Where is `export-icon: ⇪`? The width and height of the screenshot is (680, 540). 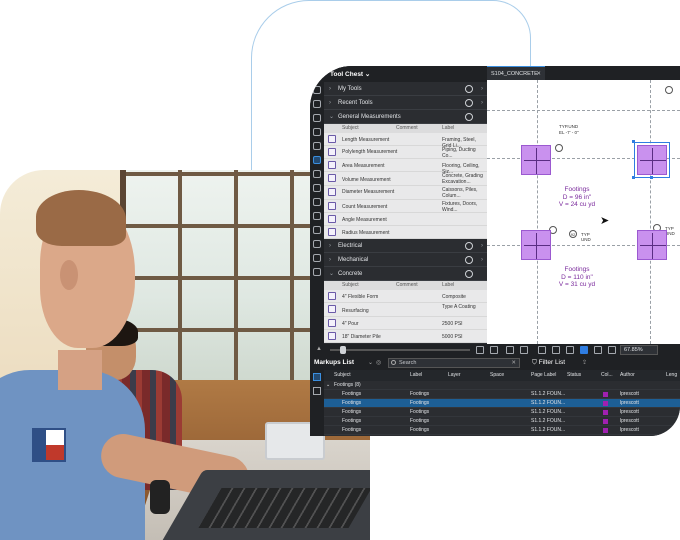
export-icon: ⇪ is located at coordinates (584, 362).